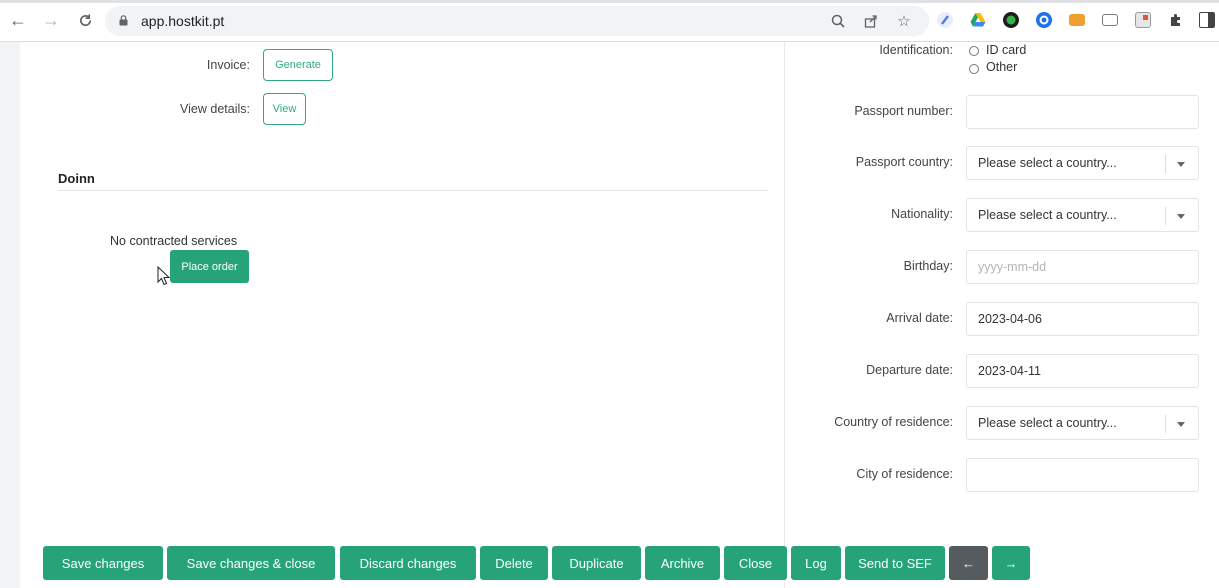 The width and height of the screenshot is (1219, 588). I want to click on log-button: Log, so click(816, 563).